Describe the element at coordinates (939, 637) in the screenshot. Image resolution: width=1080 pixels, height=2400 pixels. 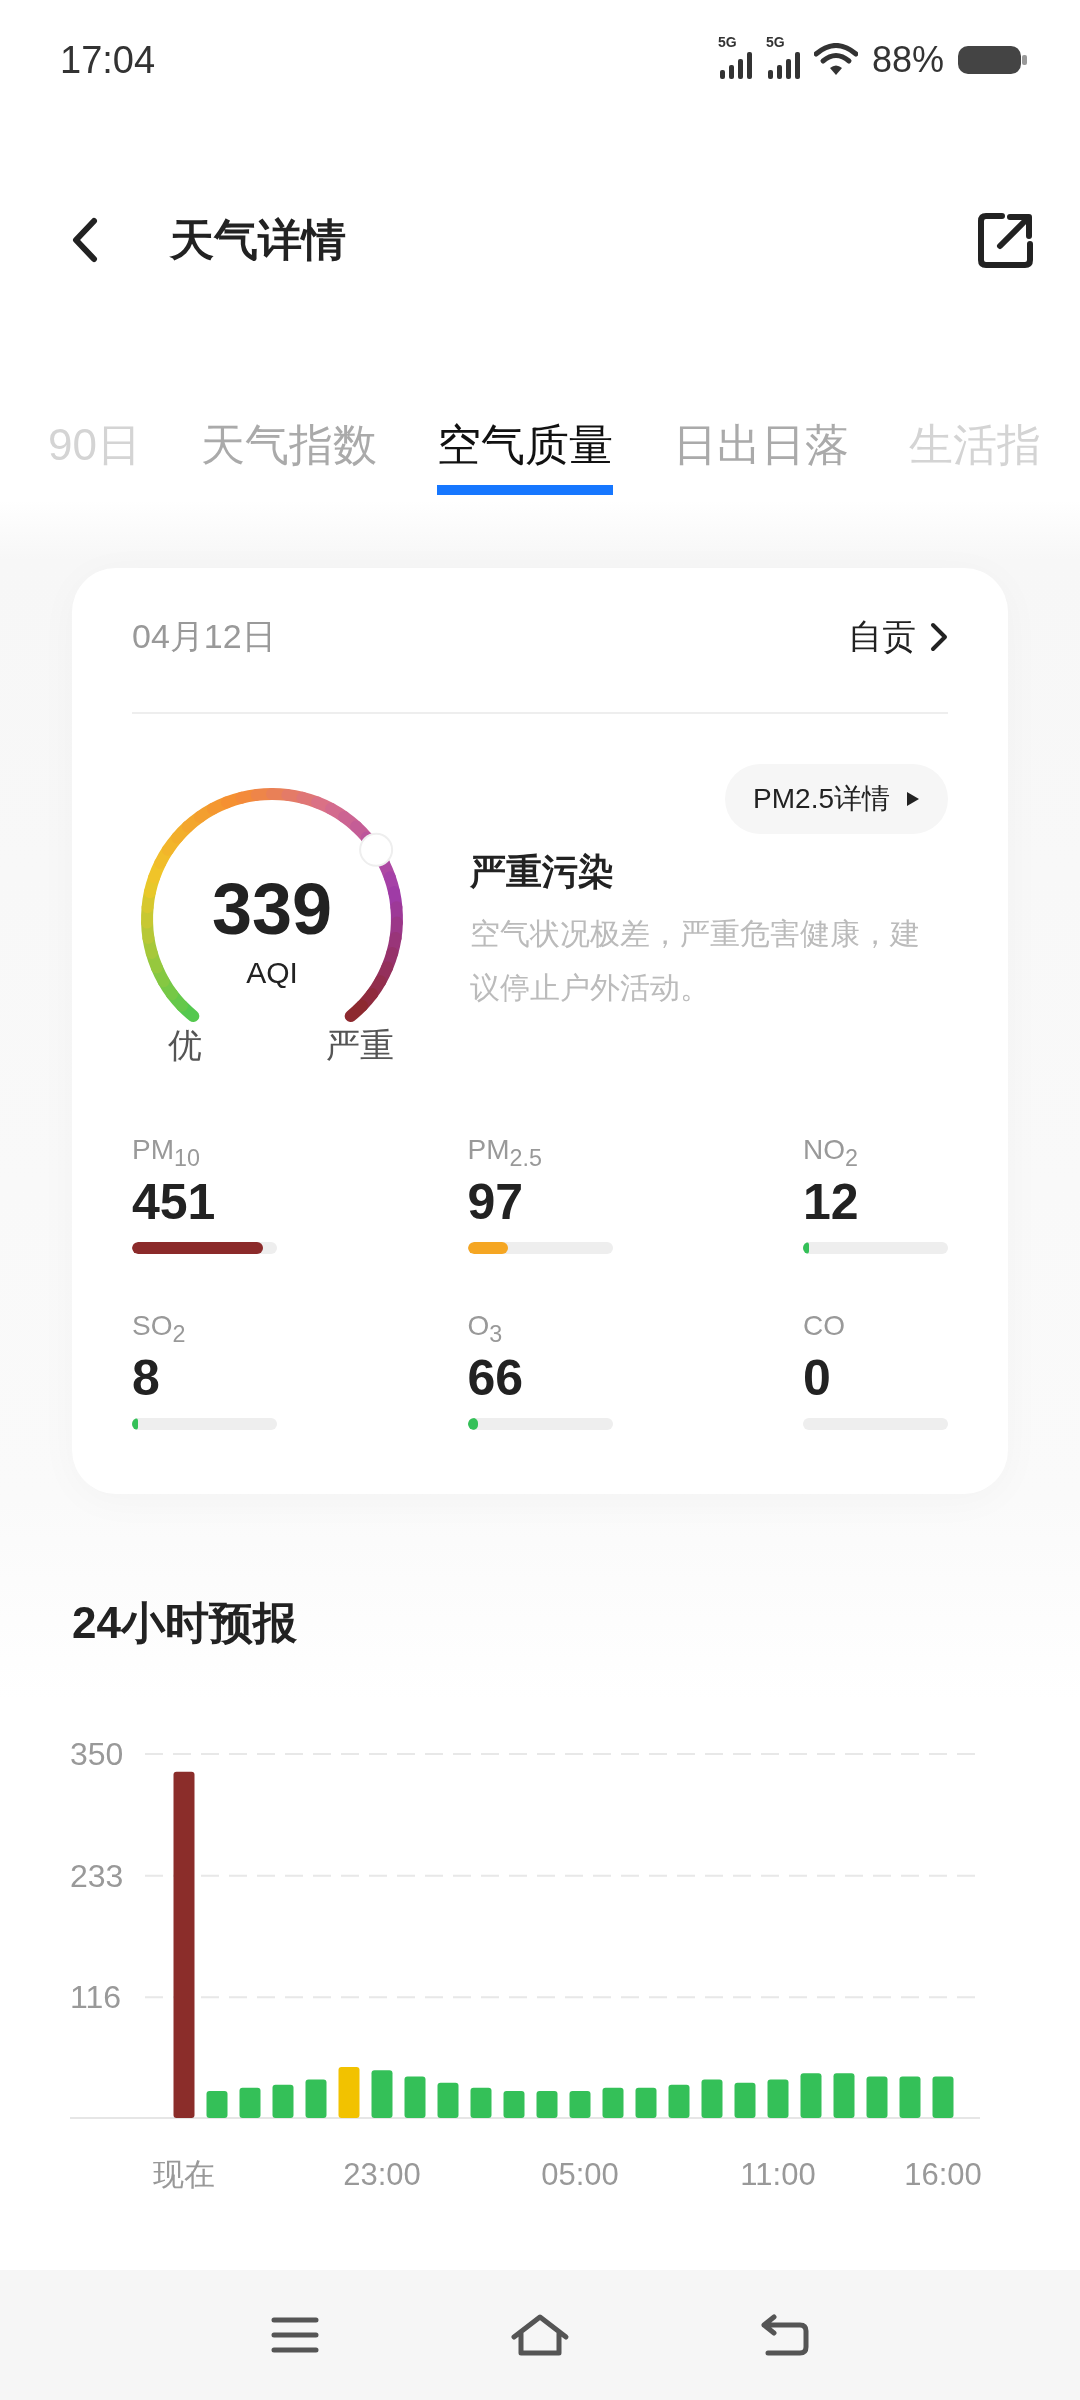
I see `chevron-icon` at that location.